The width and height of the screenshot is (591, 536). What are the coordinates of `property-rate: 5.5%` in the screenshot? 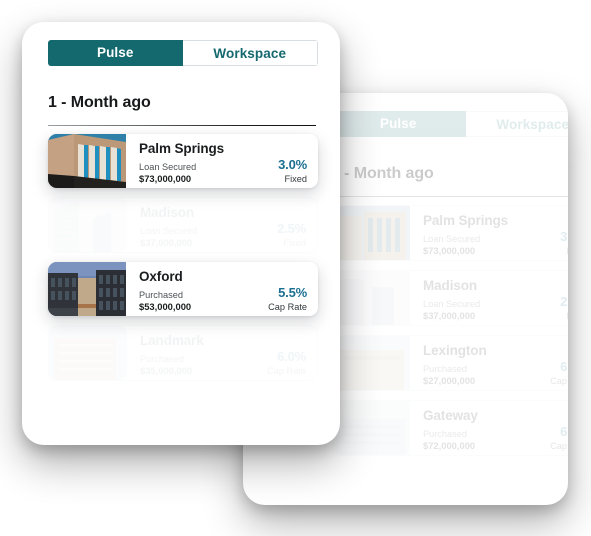 It's located at (292, 292).